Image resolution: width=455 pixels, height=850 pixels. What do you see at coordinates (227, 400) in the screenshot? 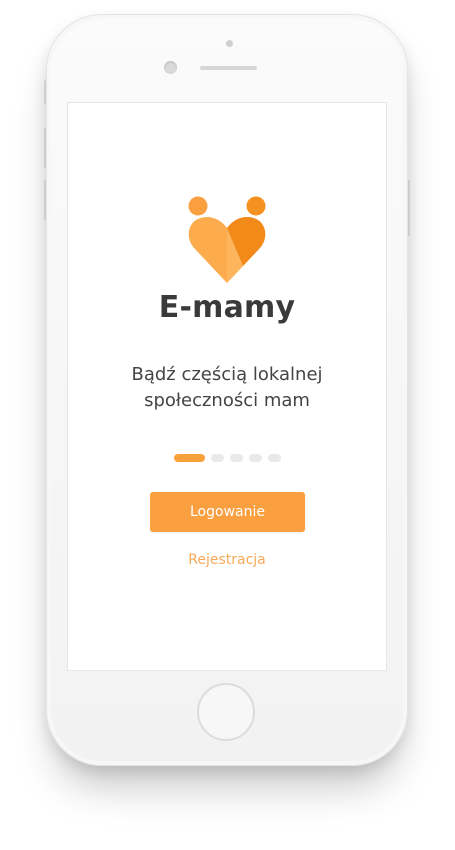
I see `tagline-line-2: społeczności mam` at bounding box center [227, 400].